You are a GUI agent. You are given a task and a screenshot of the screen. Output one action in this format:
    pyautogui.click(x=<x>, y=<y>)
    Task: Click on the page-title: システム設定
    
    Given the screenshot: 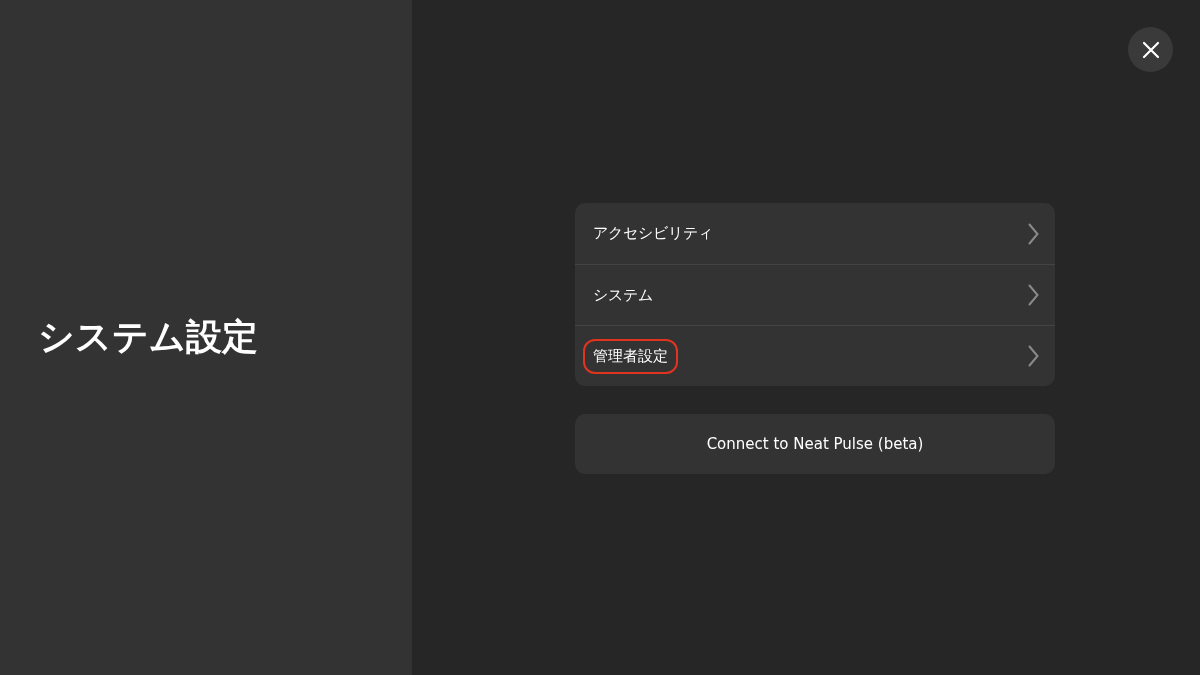 What is the action you would take?
    pyautogui.click(x=148, y=337)
    